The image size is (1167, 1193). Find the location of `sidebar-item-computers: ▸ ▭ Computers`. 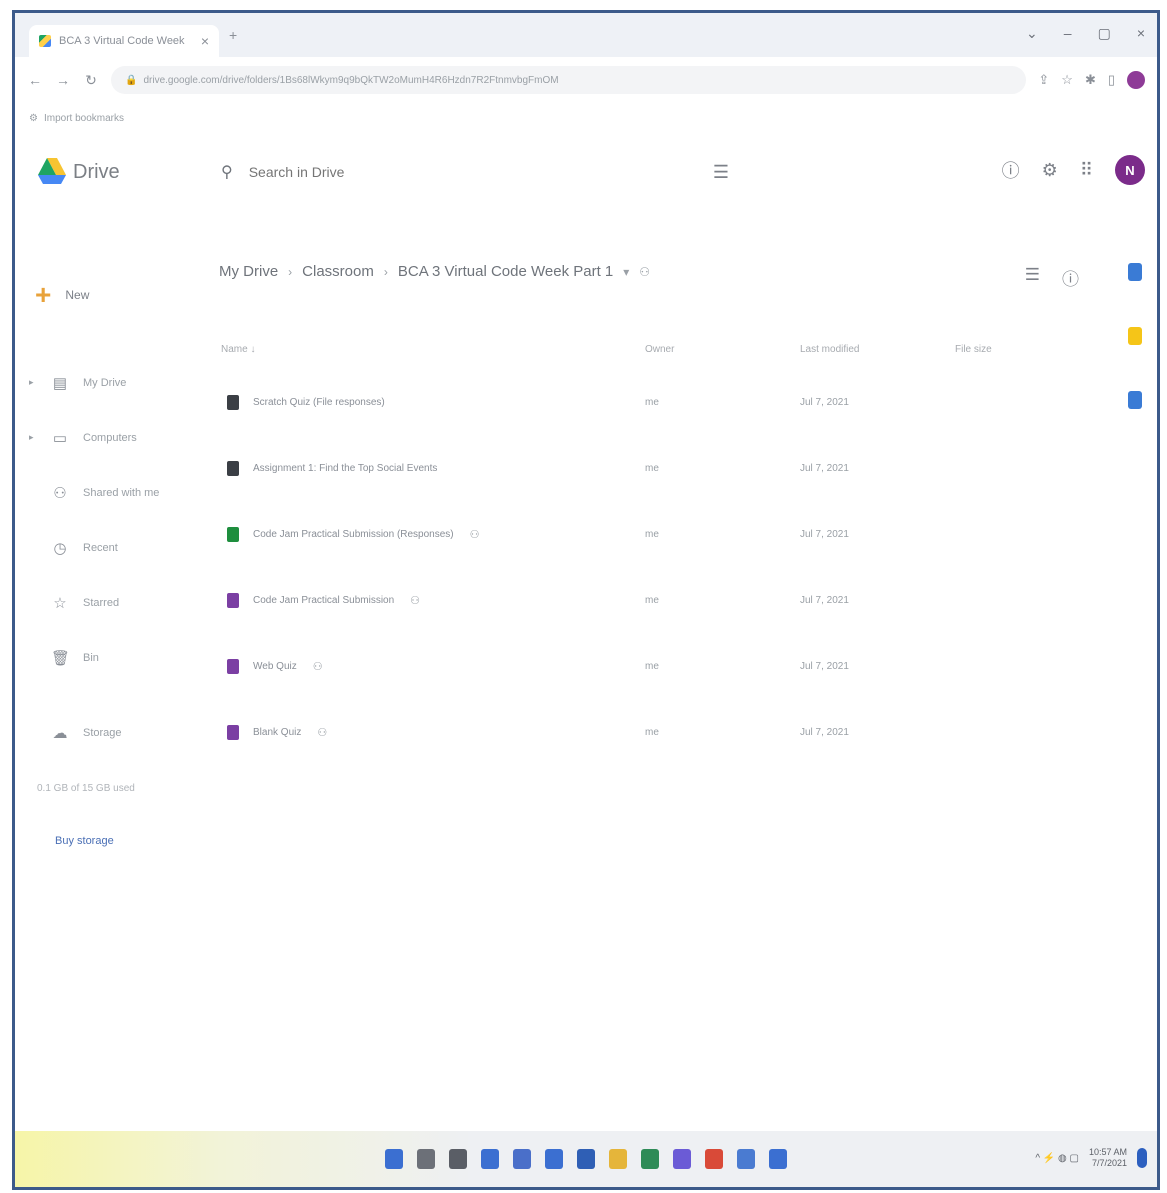

sidebar-item-computers: ▸ ▭ Computers is located at coordinates (109, 437).